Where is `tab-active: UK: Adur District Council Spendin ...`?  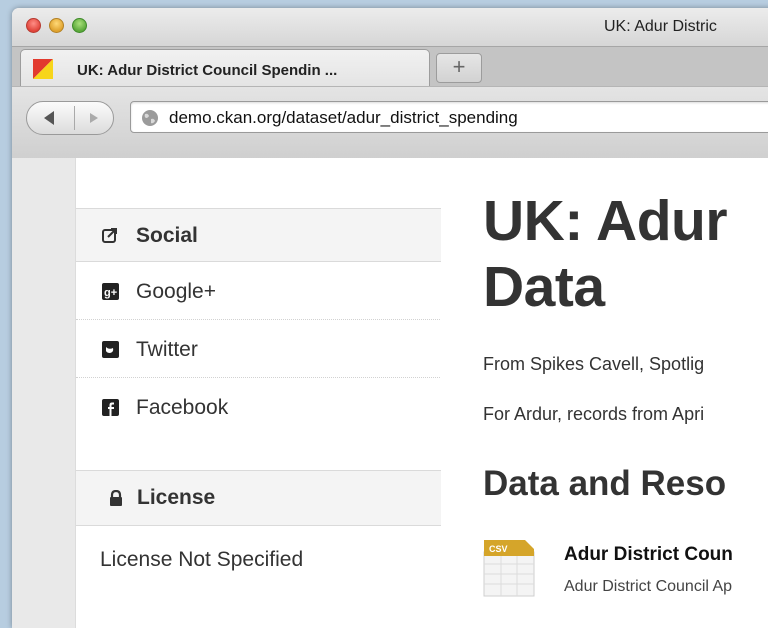
tab-active: UK: Adur District Council Spendin ... is located at coordinates (225, 68).